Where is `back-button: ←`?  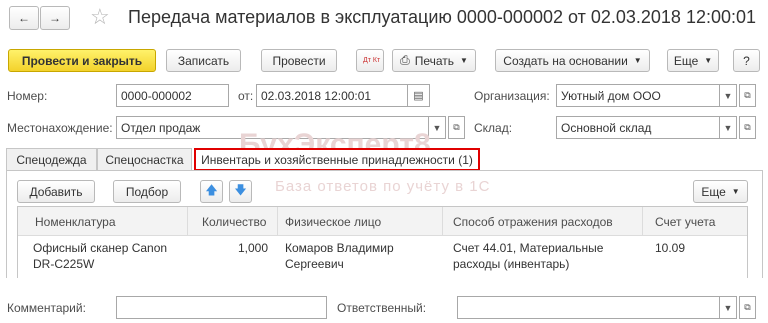 back-button: ← is located at coordinates (24, 18).